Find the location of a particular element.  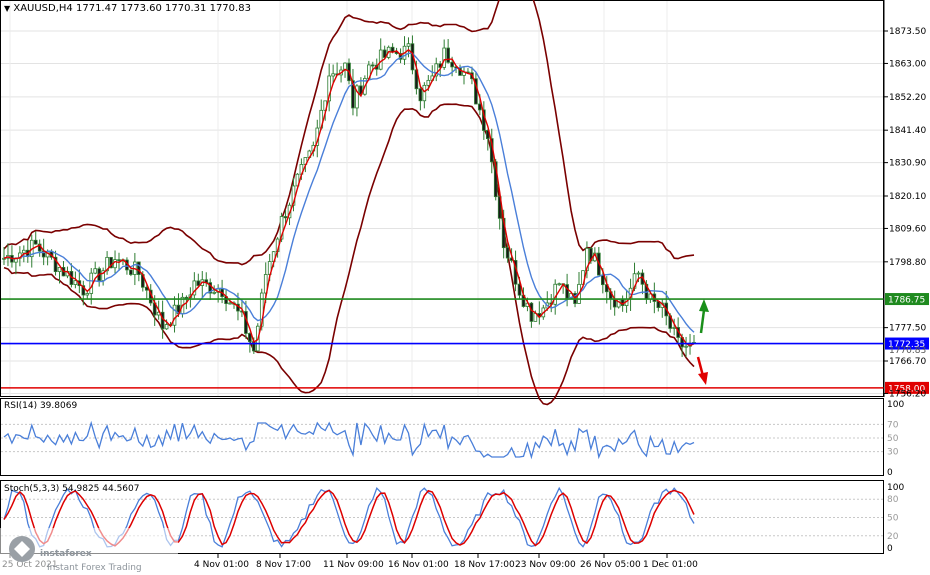

price-tick-label: 1809.60 is located at coordinates (907, 229).